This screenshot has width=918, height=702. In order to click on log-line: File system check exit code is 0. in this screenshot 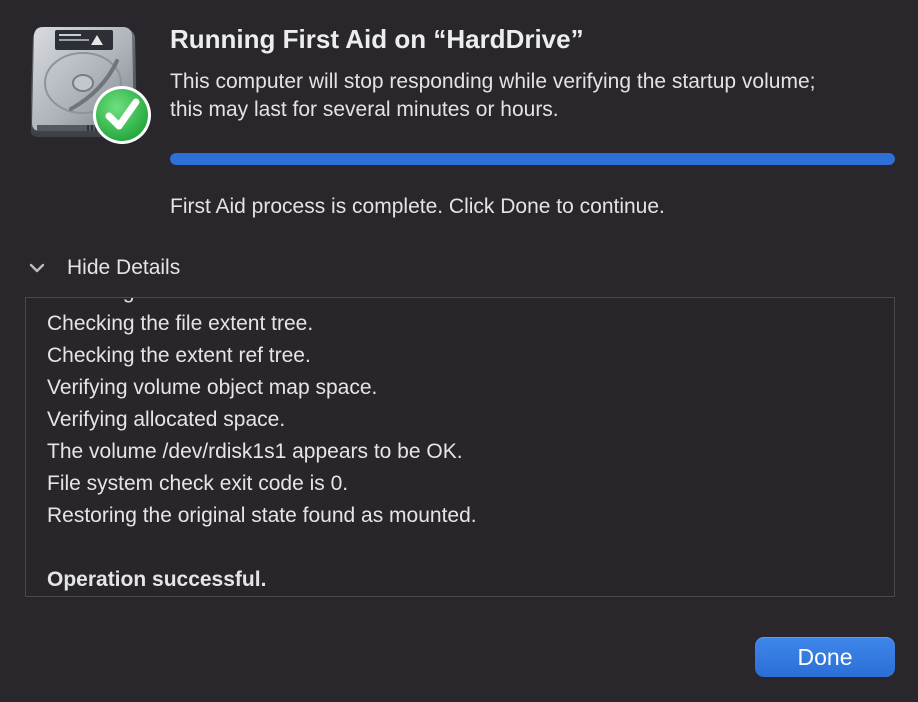, I will do `click(198, 483)`.